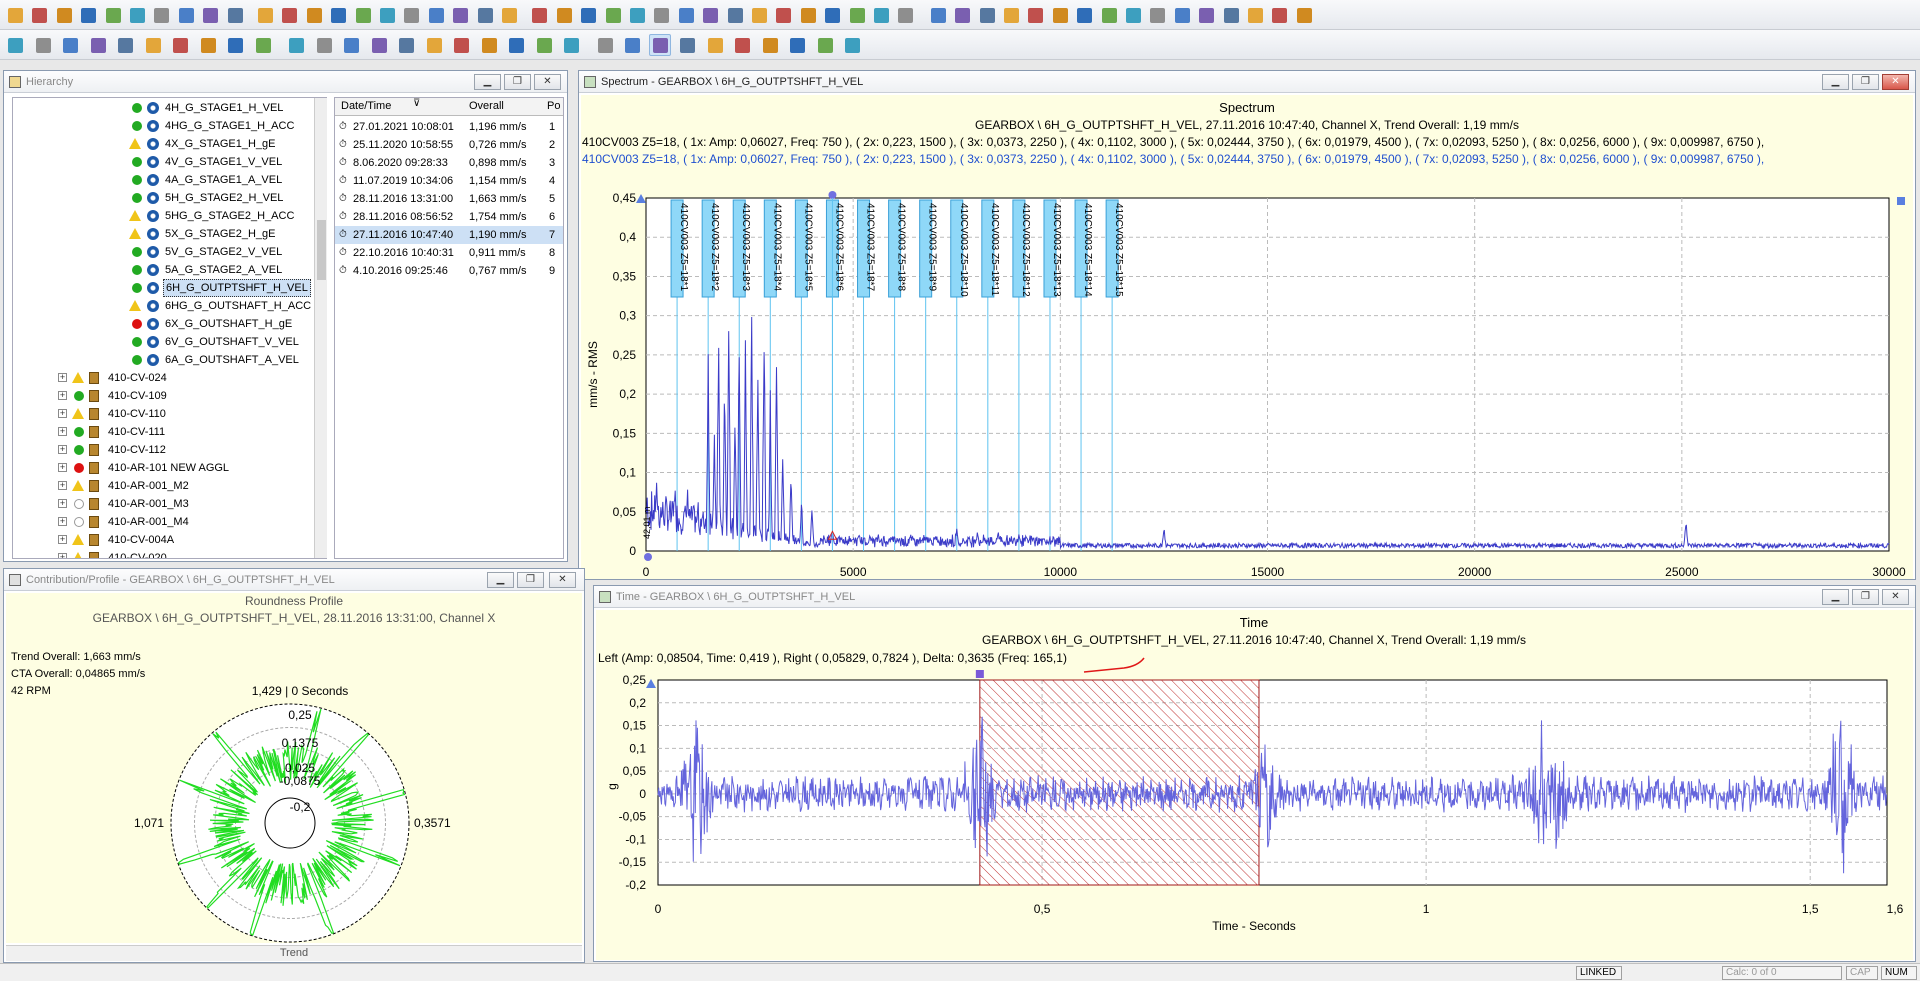 The width and height of the screenshot is (1920, 981). I want to click on tree-point-5x_g_stage2_h_ge: 5X_G_STAGE2_H_gE, so click(163, 234).